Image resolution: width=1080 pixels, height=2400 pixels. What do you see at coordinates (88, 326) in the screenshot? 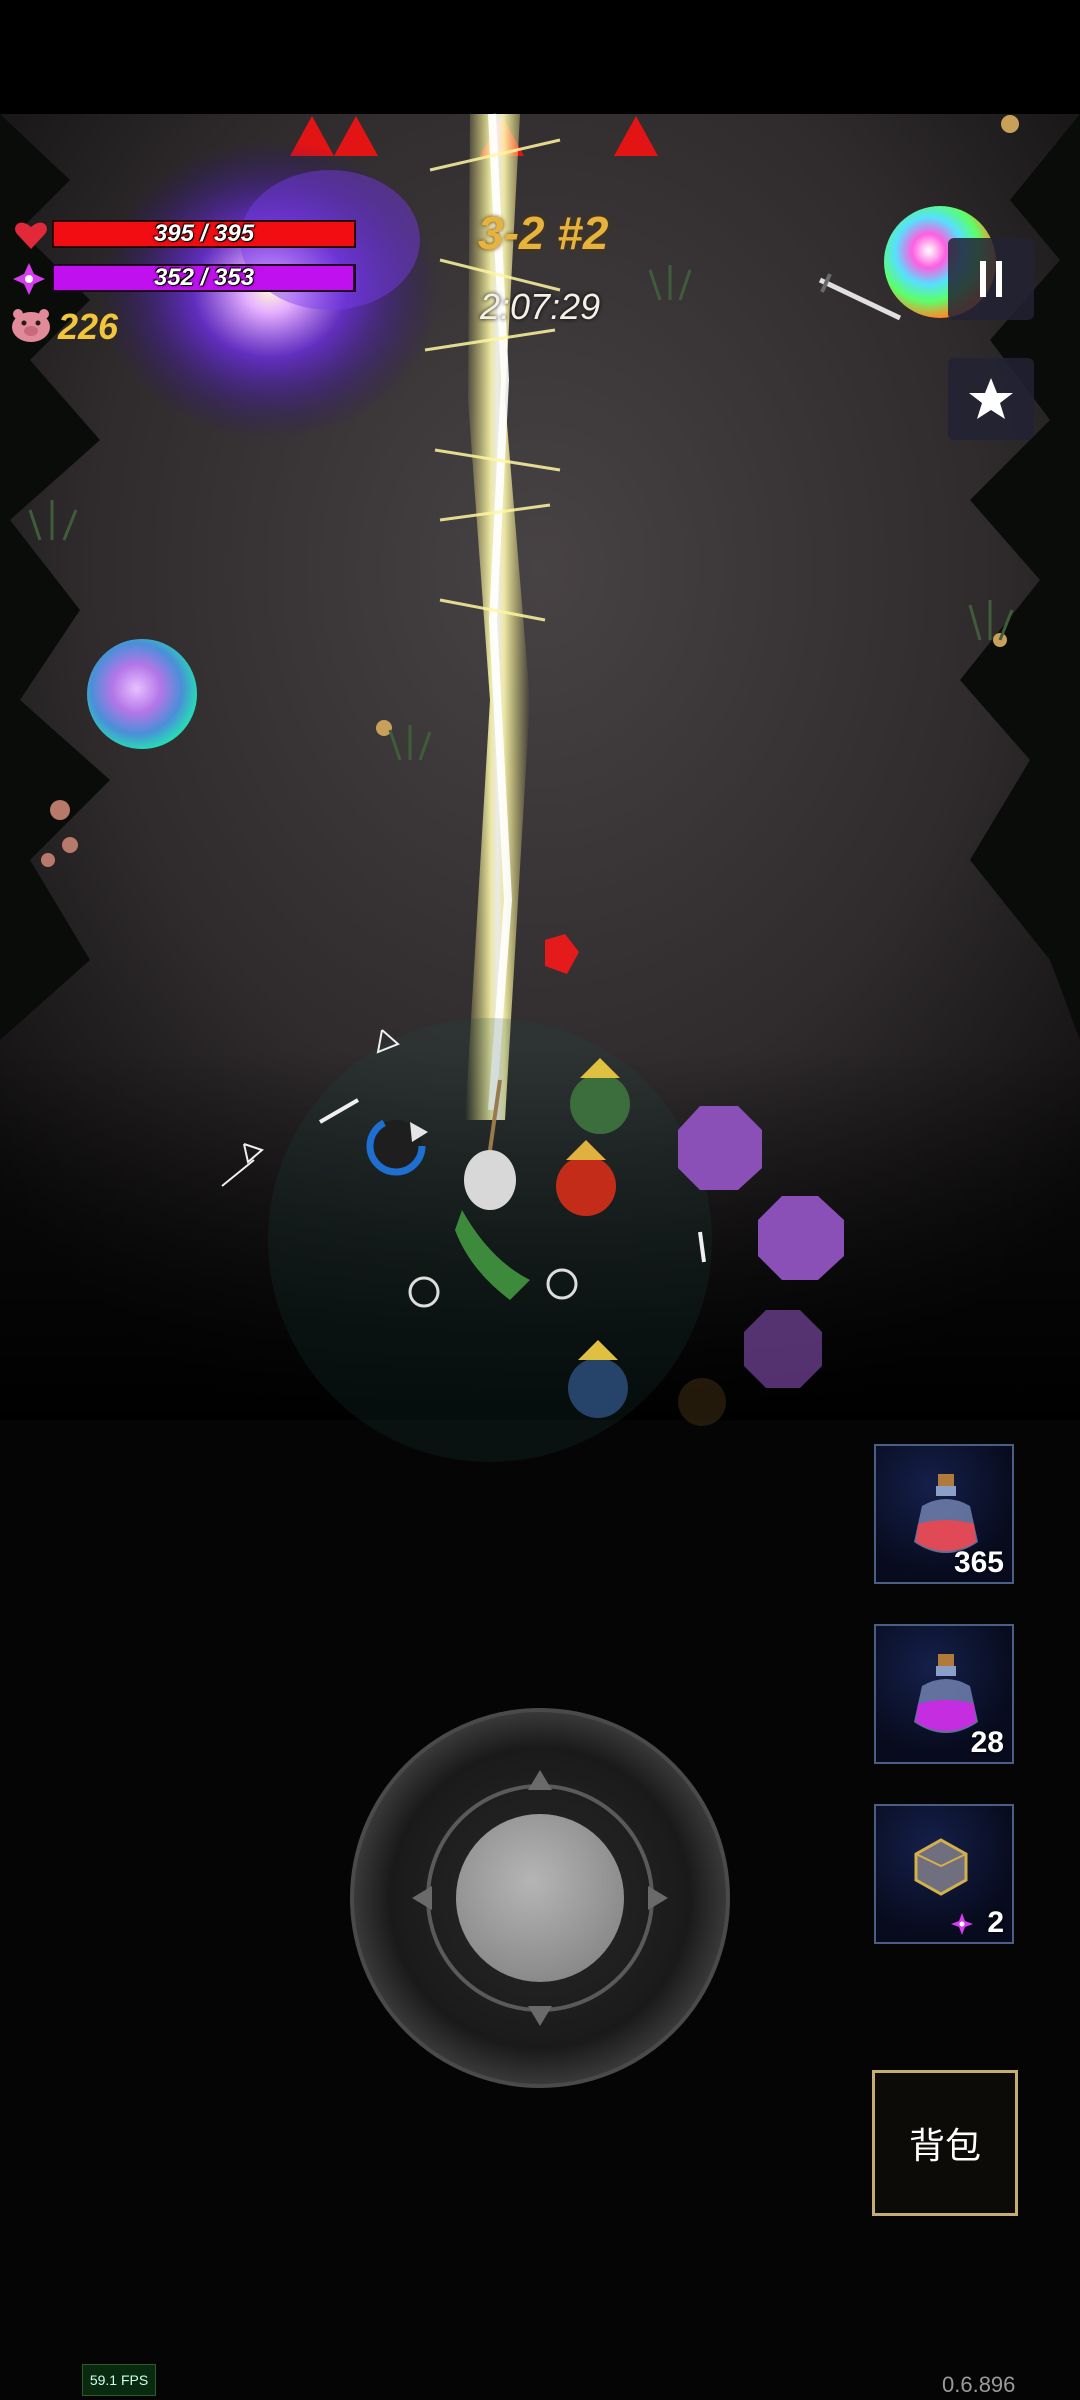
I see `coin-count: 226` at bounding box center [88, 326].